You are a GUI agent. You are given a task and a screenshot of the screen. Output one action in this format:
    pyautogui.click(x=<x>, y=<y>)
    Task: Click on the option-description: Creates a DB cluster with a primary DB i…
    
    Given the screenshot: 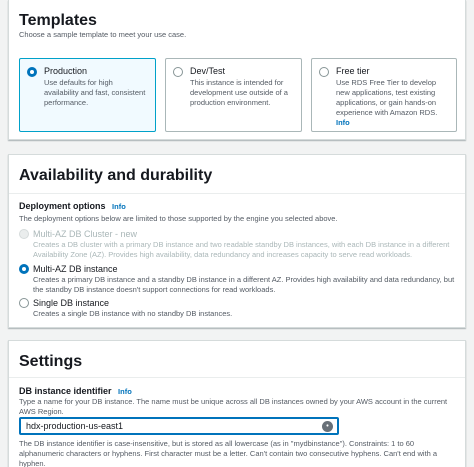 What is the action you would take?
    pyautogui.click(x=241, y=249)
    